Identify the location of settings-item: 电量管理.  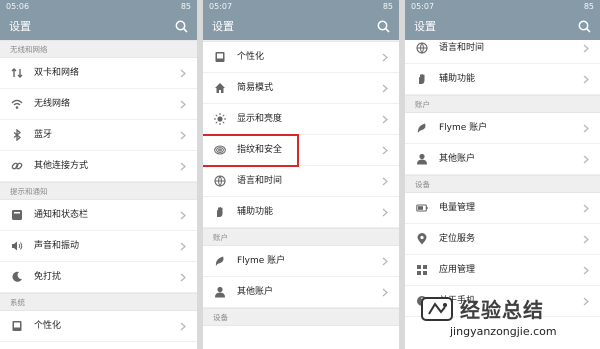
(502, 208).